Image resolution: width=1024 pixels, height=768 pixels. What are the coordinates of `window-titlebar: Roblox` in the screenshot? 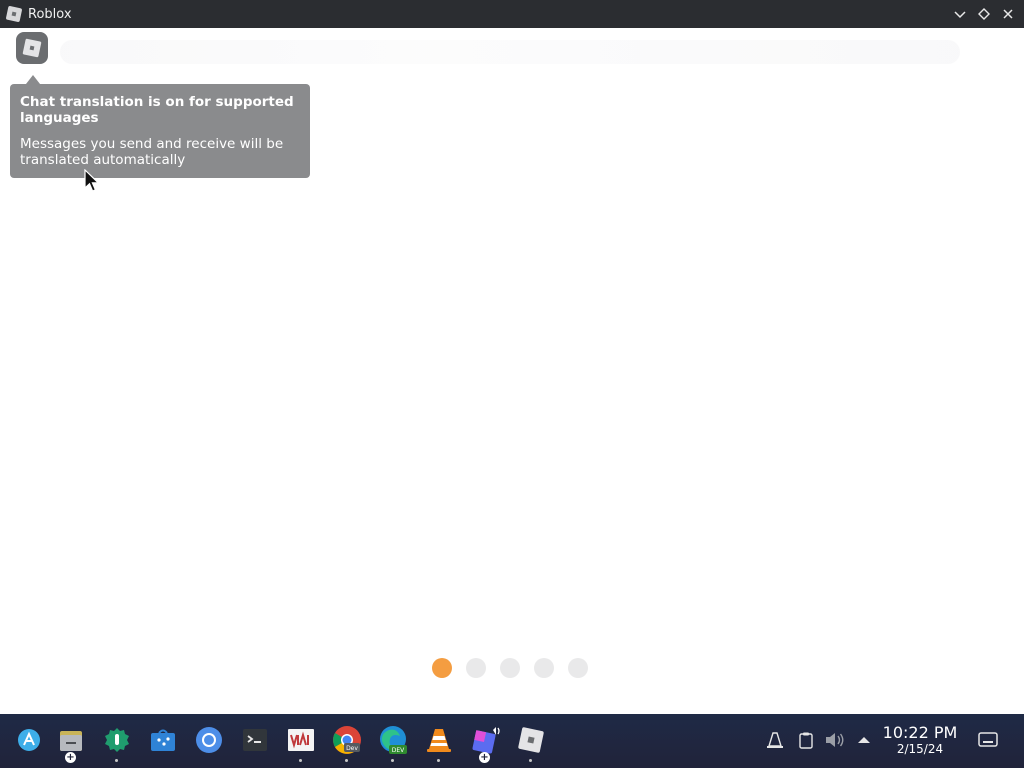 It's located at (512, 14).